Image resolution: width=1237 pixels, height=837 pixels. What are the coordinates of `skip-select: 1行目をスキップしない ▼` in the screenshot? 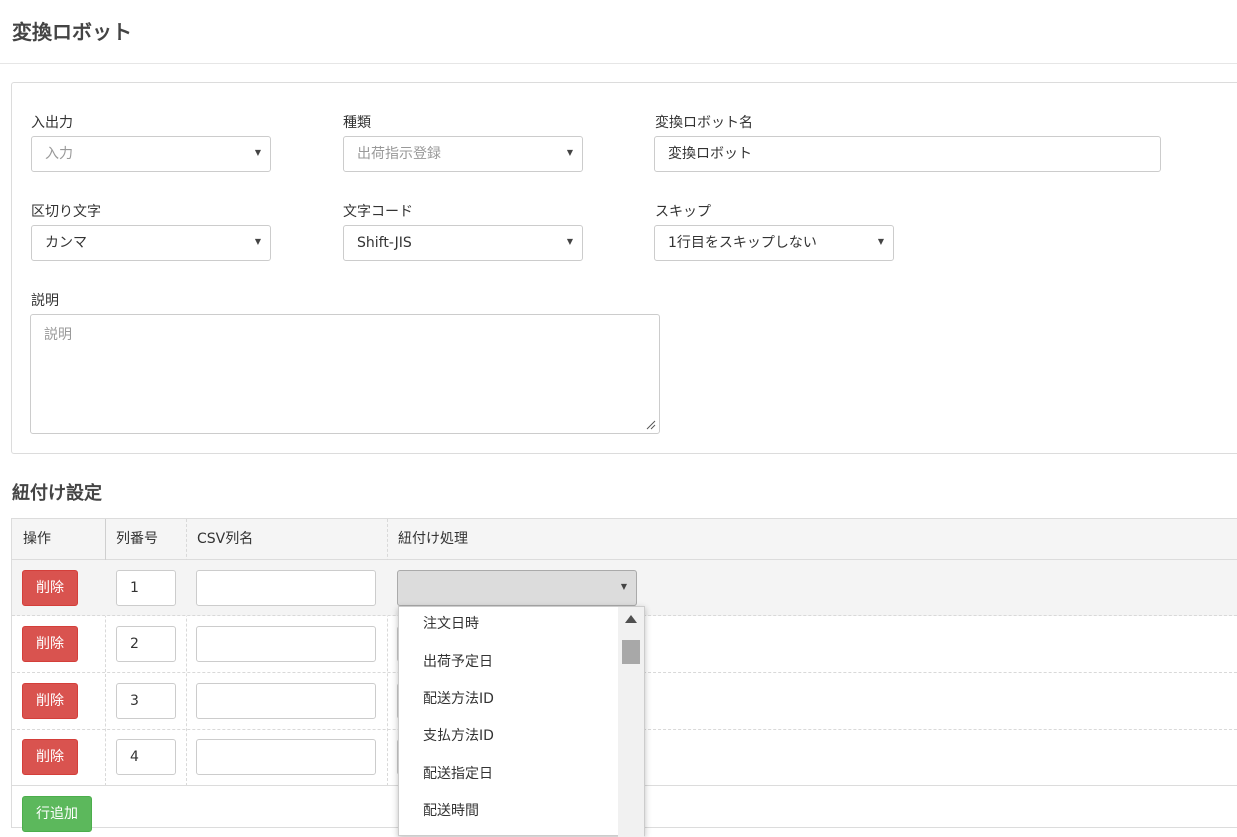 It's located at (774, 243).